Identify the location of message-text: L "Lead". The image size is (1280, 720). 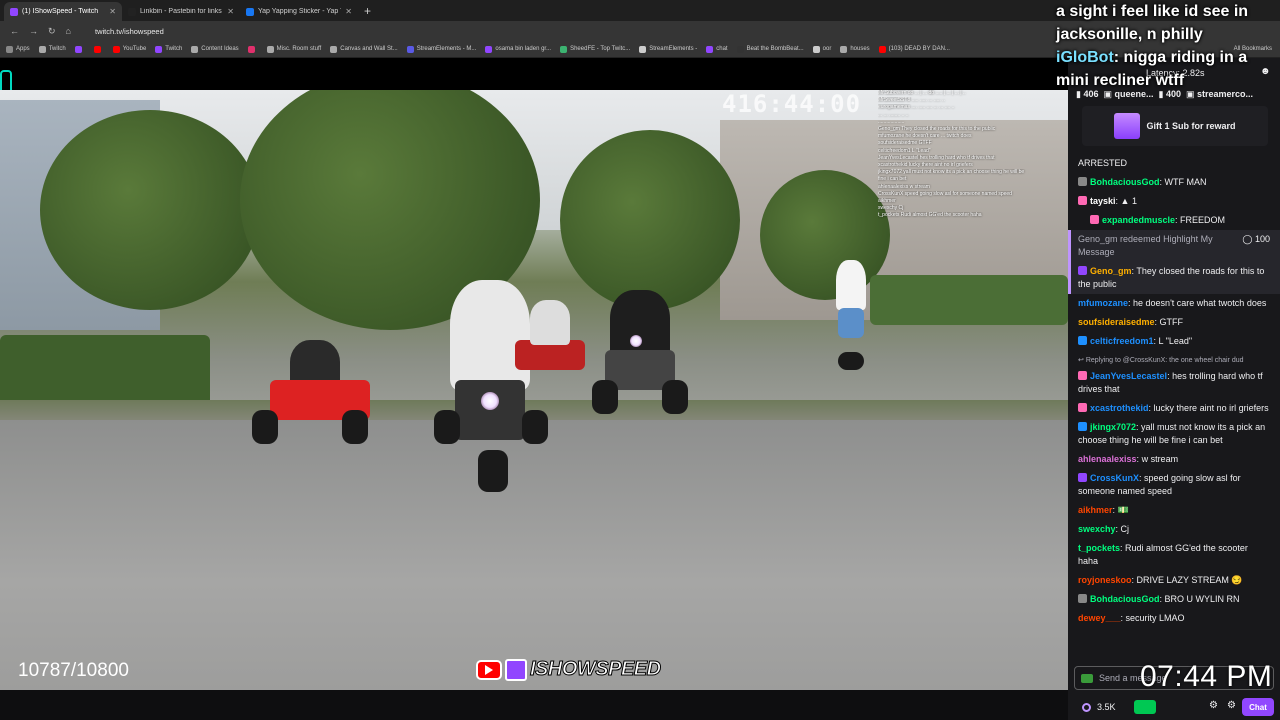
(1175, 341).